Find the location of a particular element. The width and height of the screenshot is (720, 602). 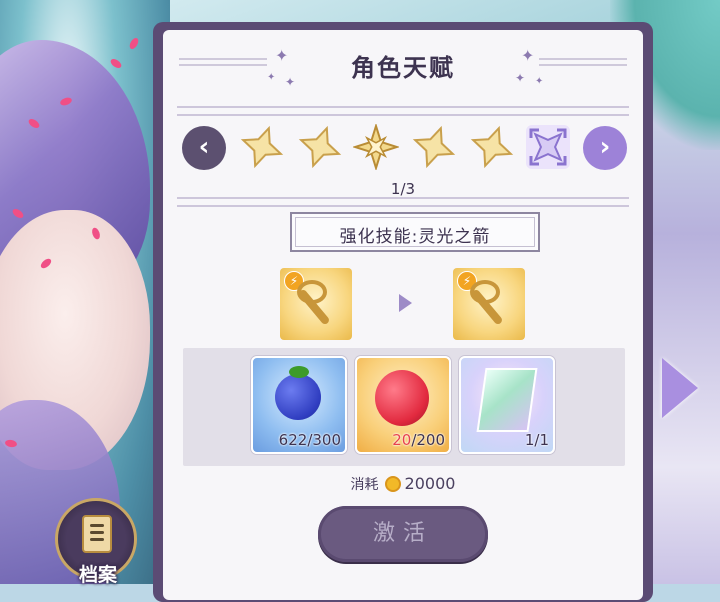

next-character-arrow-icon is located at coordinates (680, 388).